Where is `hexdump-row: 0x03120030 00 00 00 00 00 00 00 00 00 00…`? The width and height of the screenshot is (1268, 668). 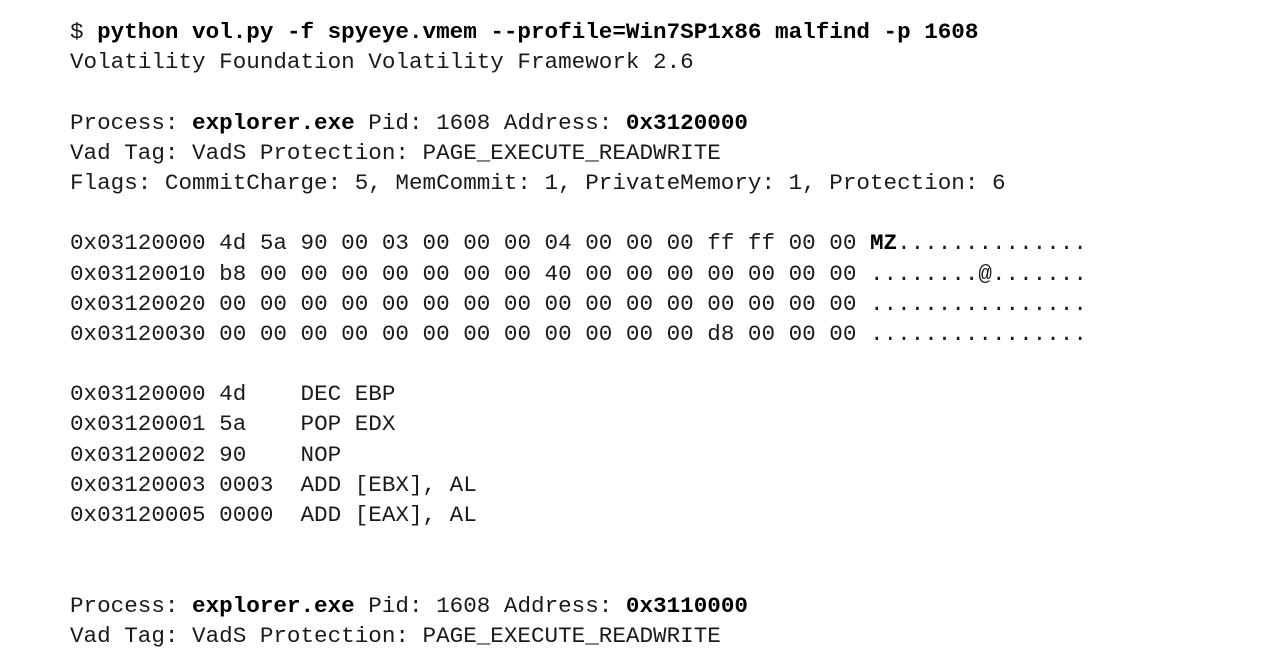 hexdump-row: 0x03120030 00 00 00 00 00 00 00 00 00 00… is located at coordinates (664, 334).